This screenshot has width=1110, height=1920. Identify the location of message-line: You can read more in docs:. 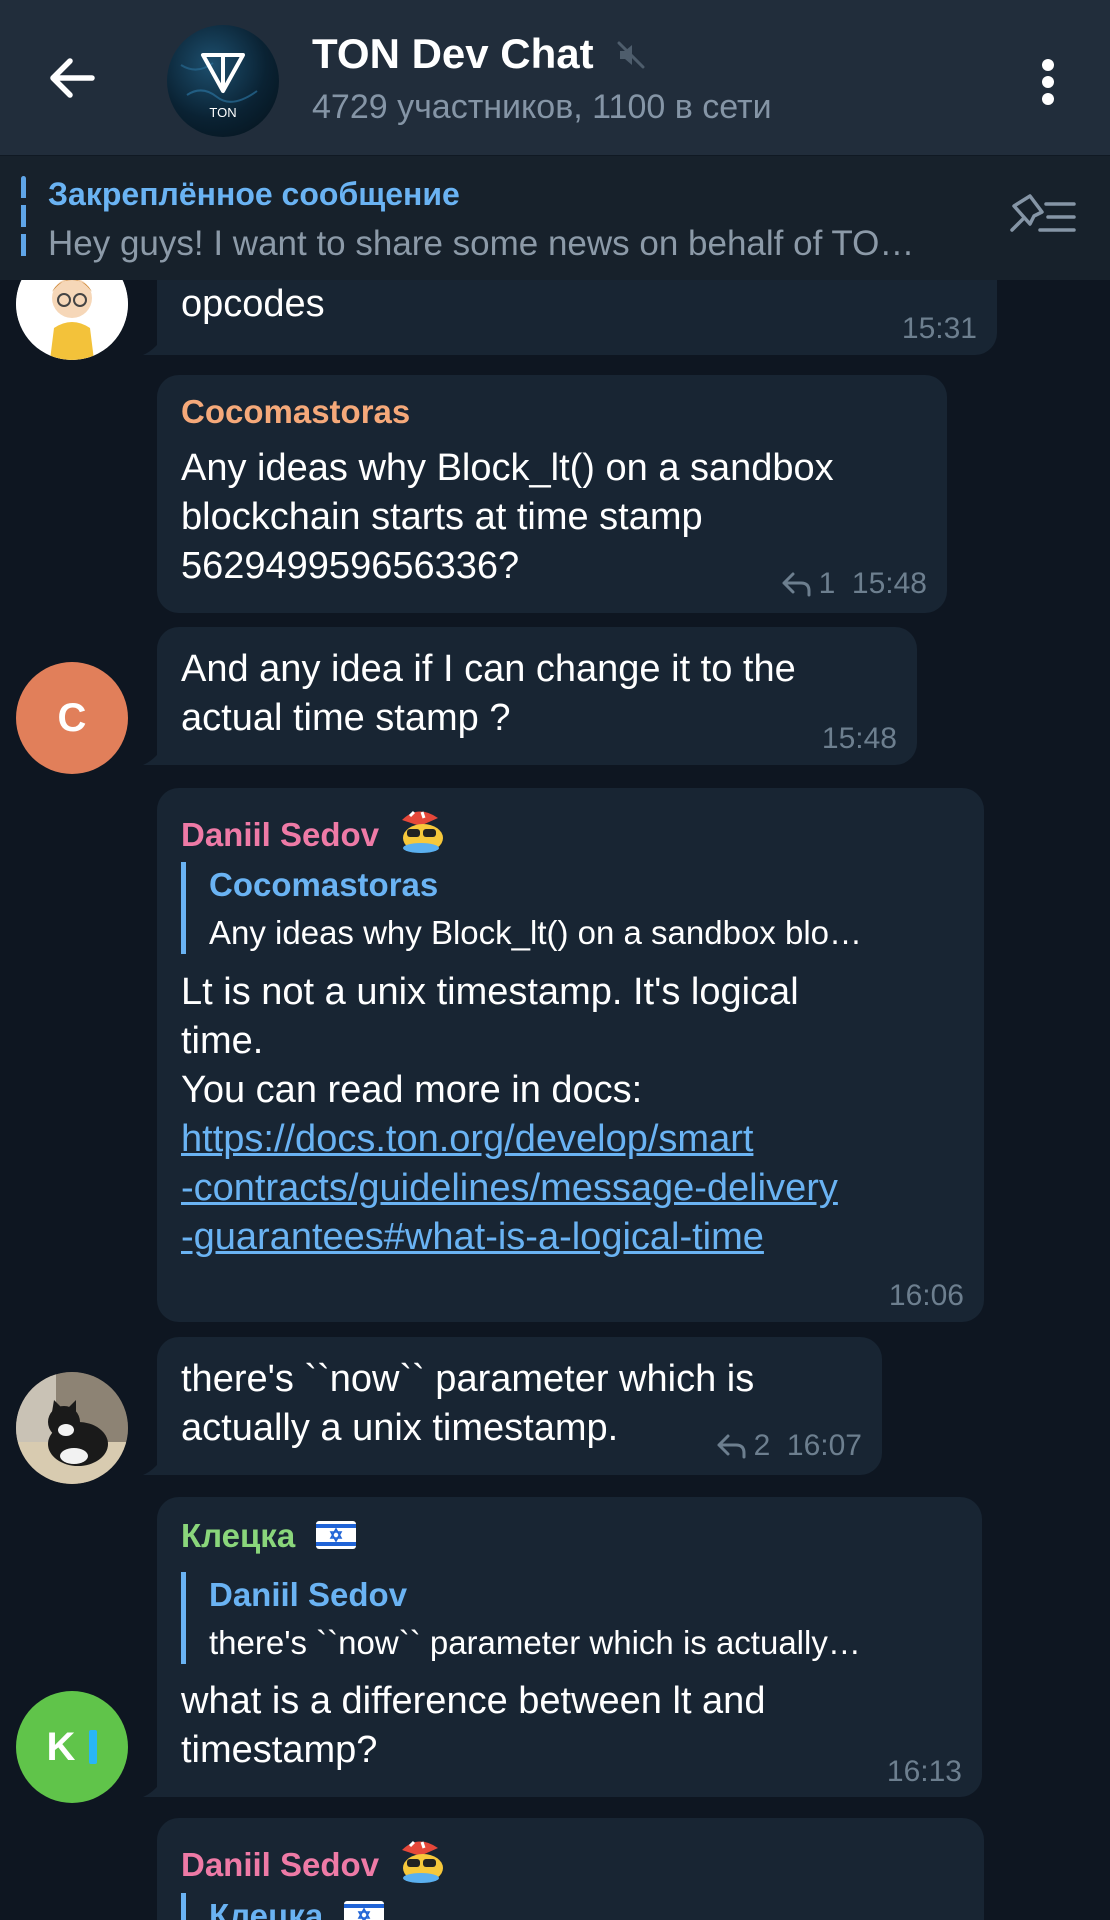
(412, 1090).